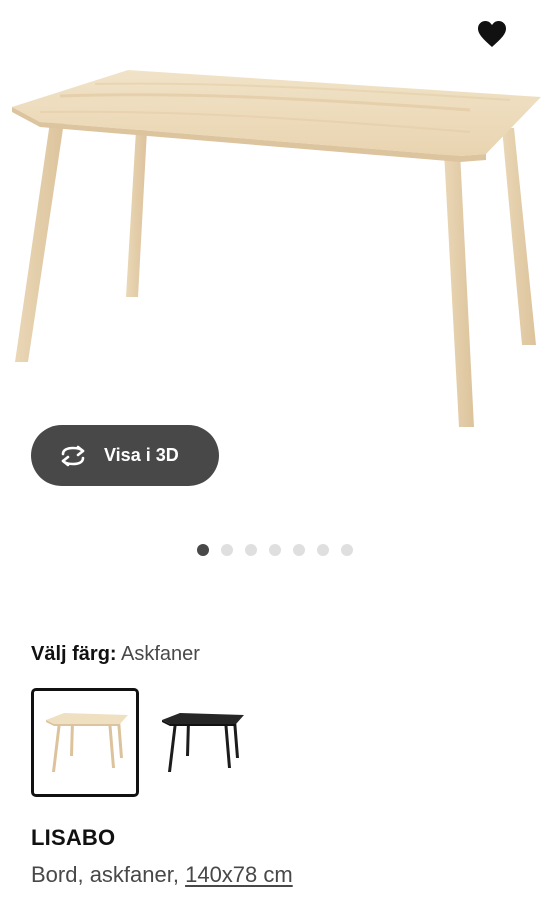 This screenshot has width=554, height=900. I want to click on carousel-dots, so click(275, 551).